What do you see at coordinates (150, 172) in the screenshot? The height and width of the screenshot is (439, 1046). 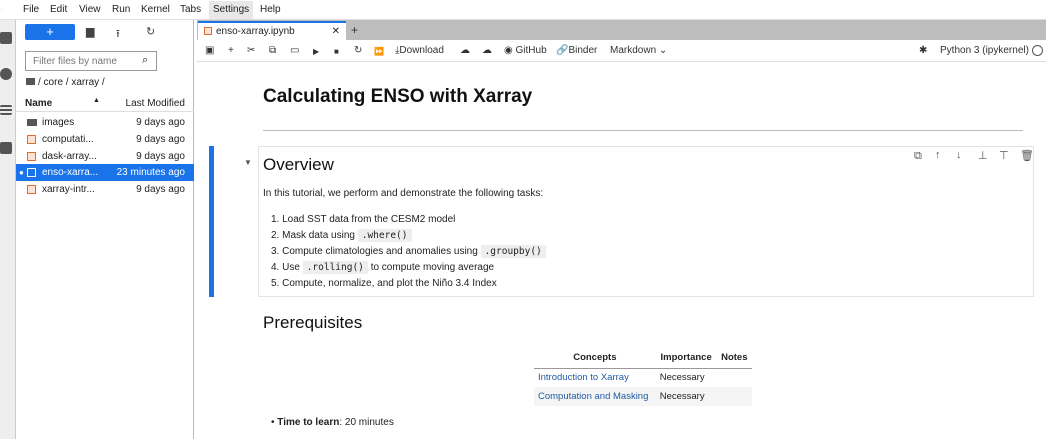 I see `file-modified: 23 minutes ago` at bounding box center [150, 172].